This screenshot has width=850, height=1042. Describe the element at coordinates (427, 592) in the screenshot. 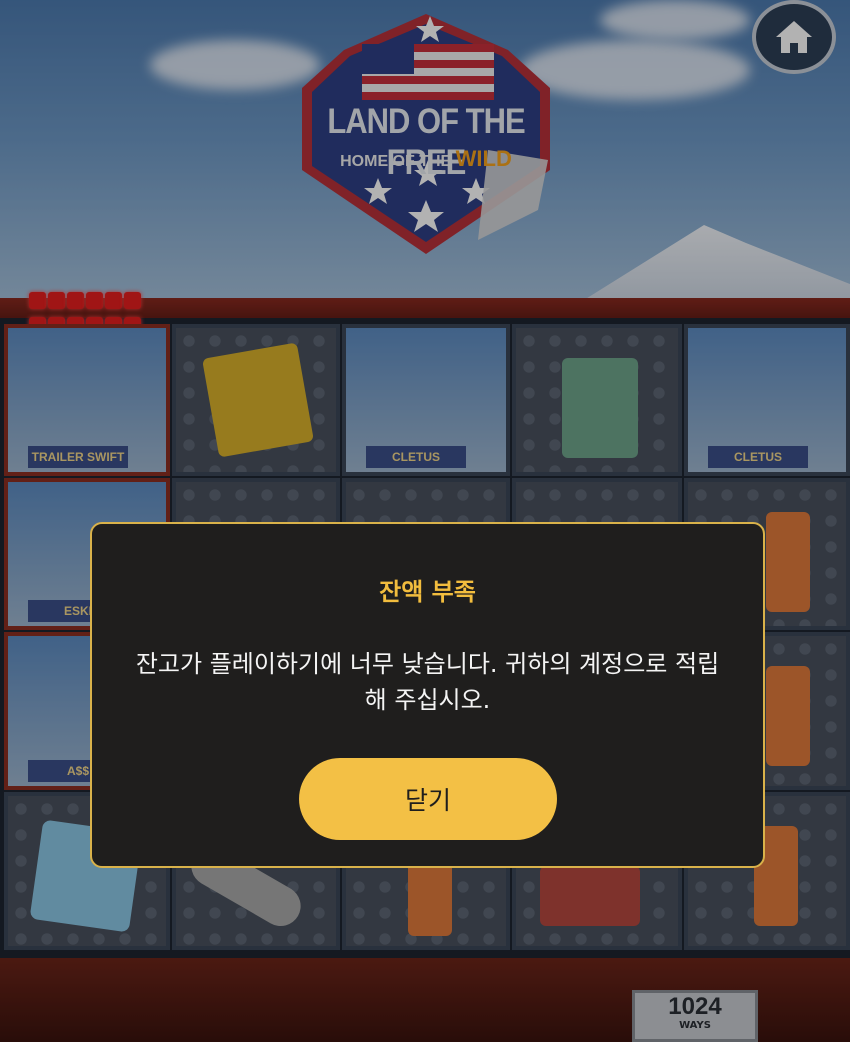

I see `dialog-title: 잔액 부족` at that location.